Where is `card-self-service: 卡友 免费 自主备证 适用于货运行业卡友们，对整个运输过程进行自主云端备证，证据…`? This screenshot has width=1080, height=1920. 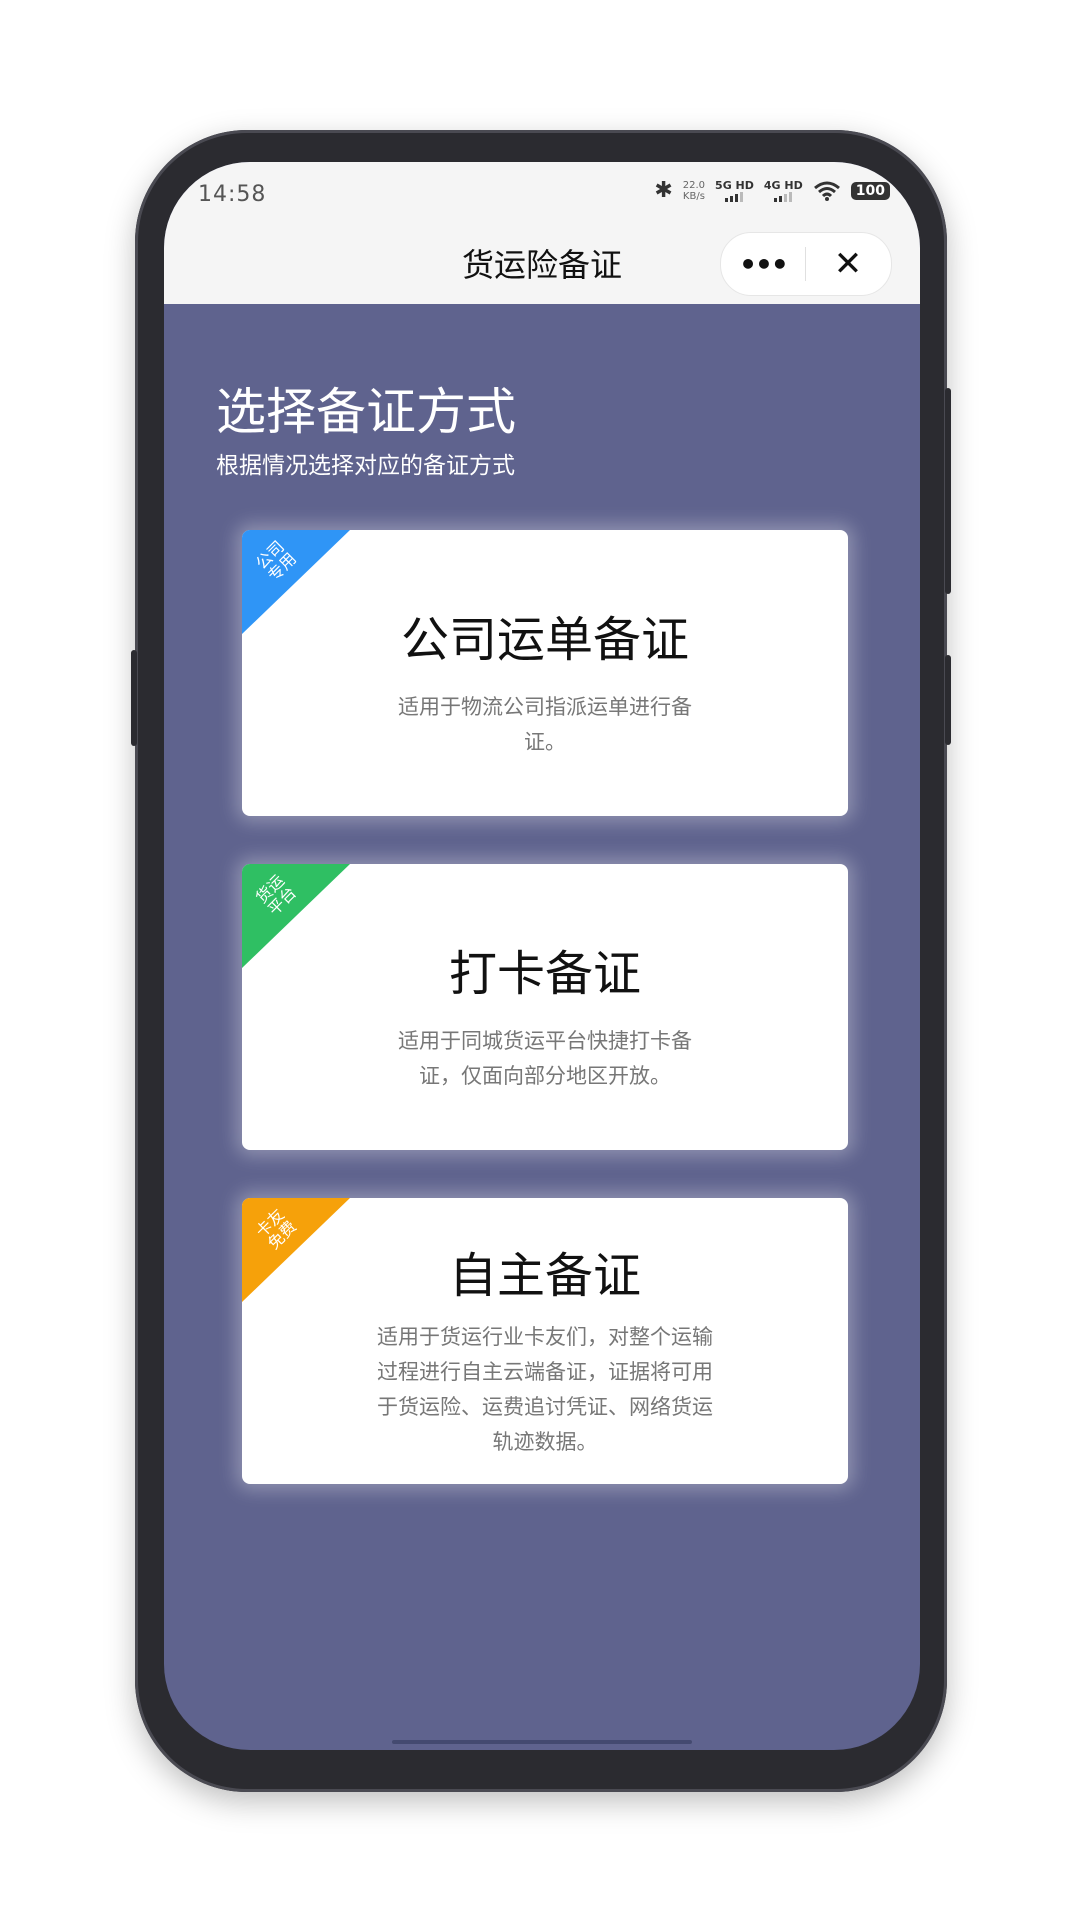
card-self-service: 卡友 免费 自主备证 适用于货运行业卡友们，对整个运输过程进行自主云端备证，证据… is located at coordinates (545, 1341).